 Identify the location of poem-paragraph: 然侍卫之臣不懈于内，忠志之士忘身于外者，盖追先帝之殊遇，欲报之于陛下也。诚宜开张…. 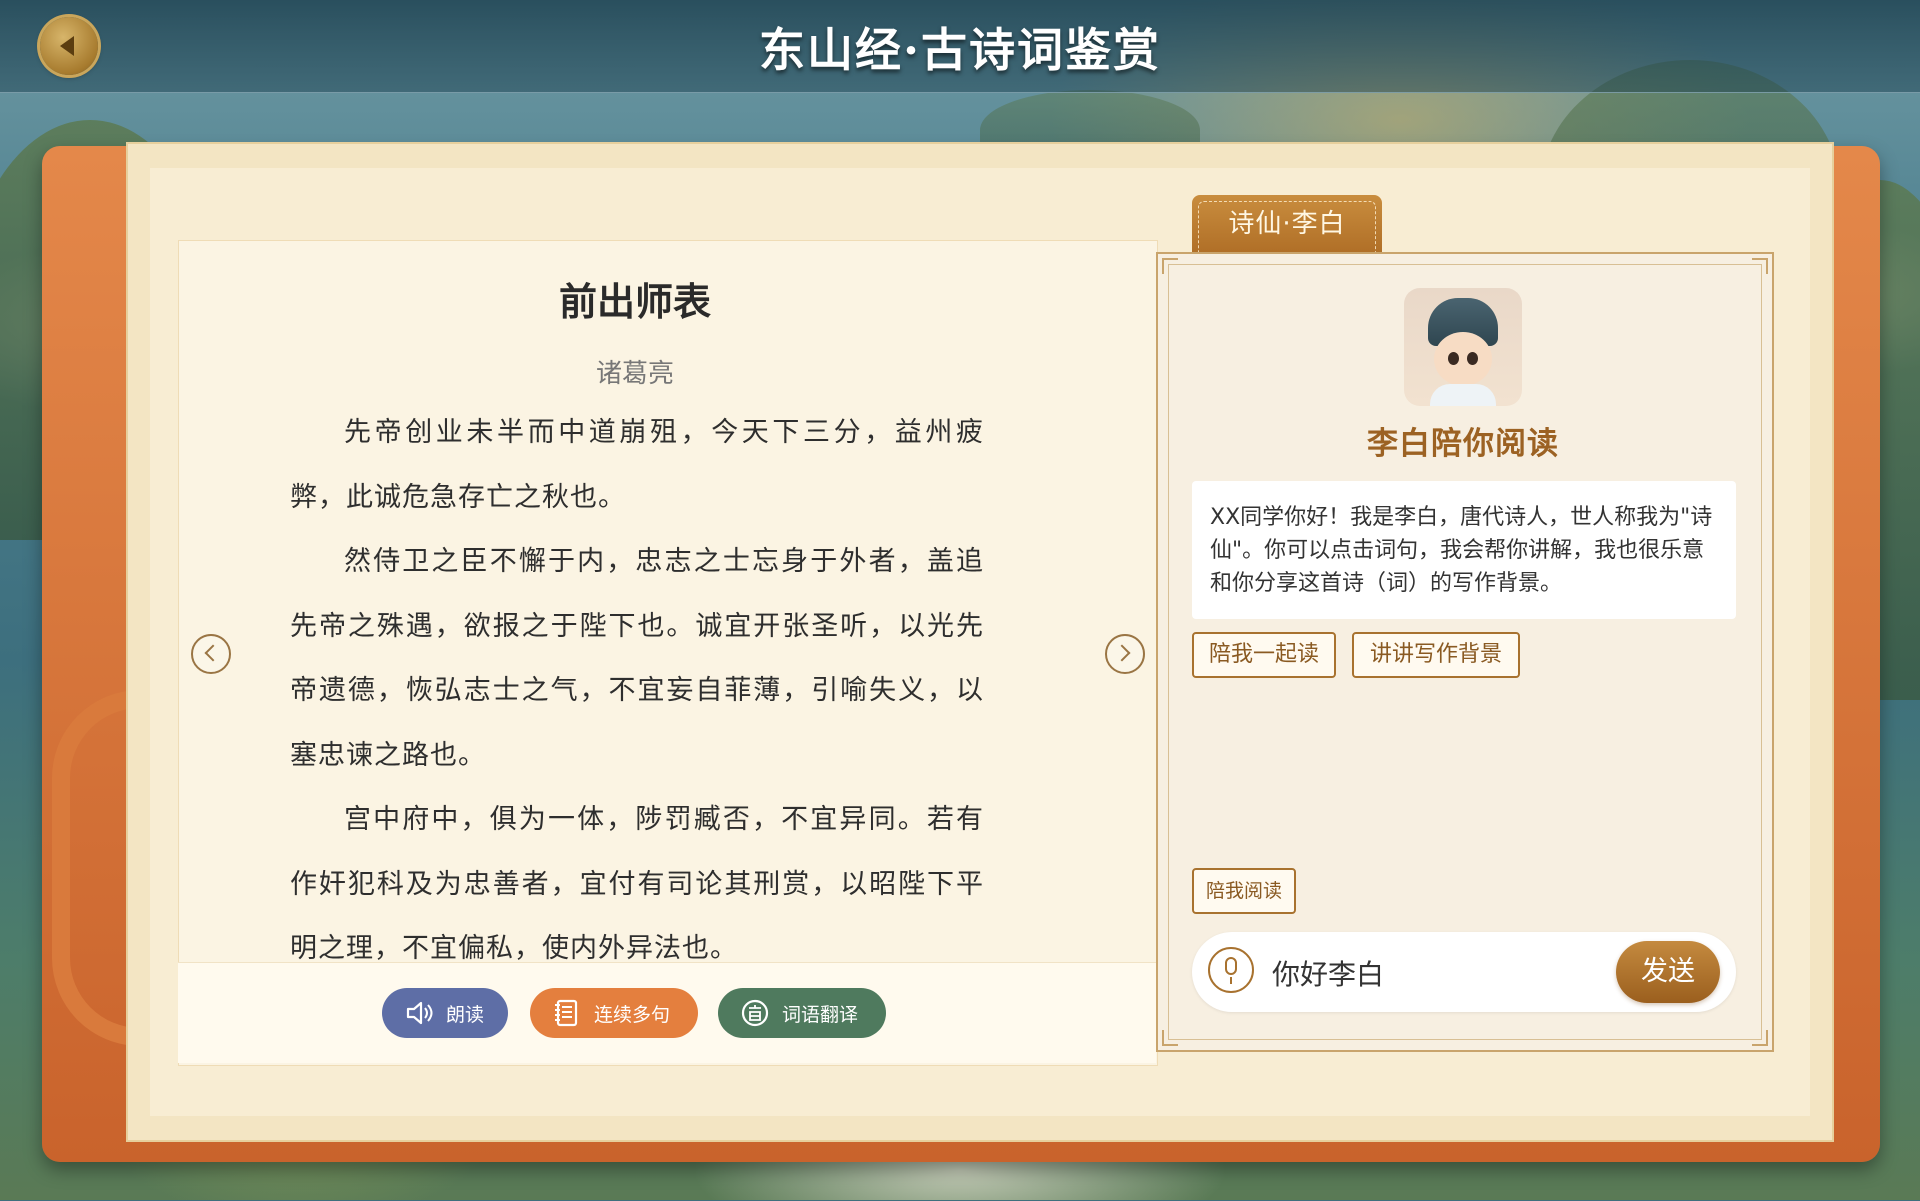
(637, 659).